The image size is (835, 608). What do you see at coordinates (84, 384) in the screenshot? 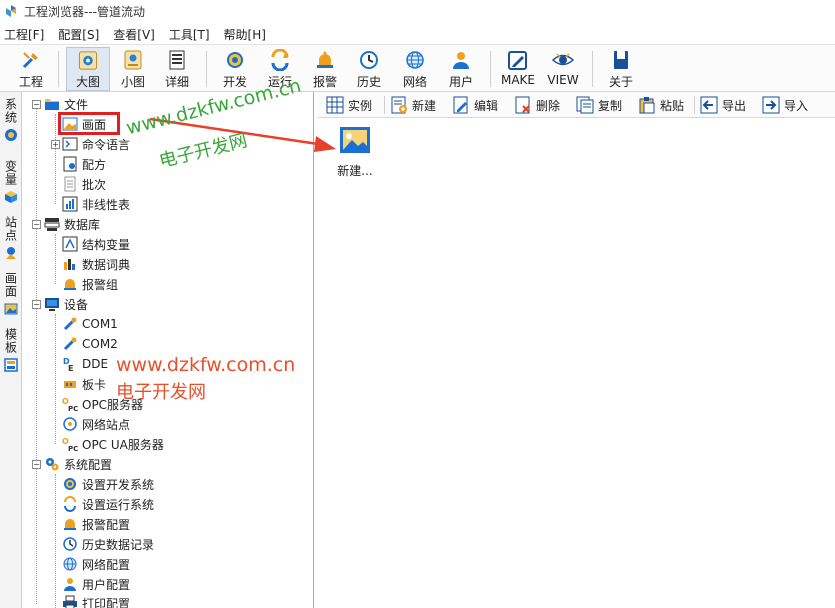
I see `tree-node-board: 板卡` at bounding box center [84, 384].